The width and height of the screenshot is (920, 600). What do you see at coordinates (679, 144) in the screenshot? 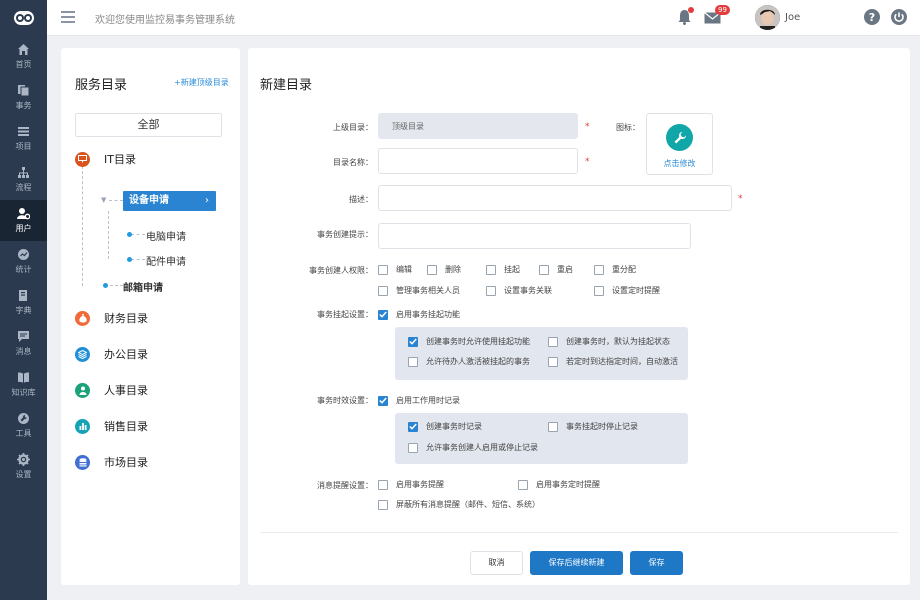
I see `icon-picker: 点击修改` at bounding box center [679, 144].